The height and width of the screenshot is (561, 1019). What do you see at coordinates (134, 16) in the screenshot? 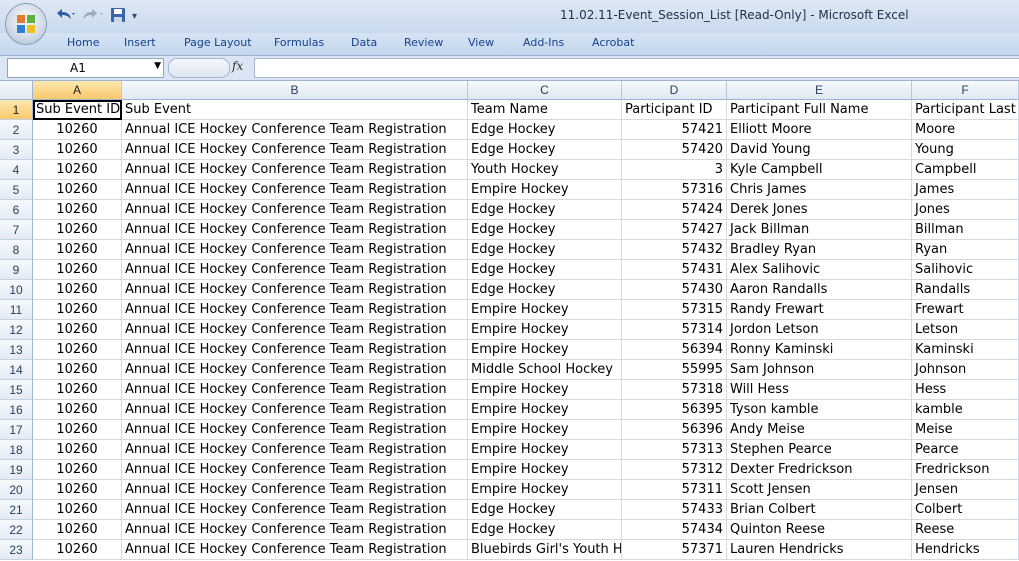
I see `customize-qat-button: ▾` at bounding box center [134, 16].